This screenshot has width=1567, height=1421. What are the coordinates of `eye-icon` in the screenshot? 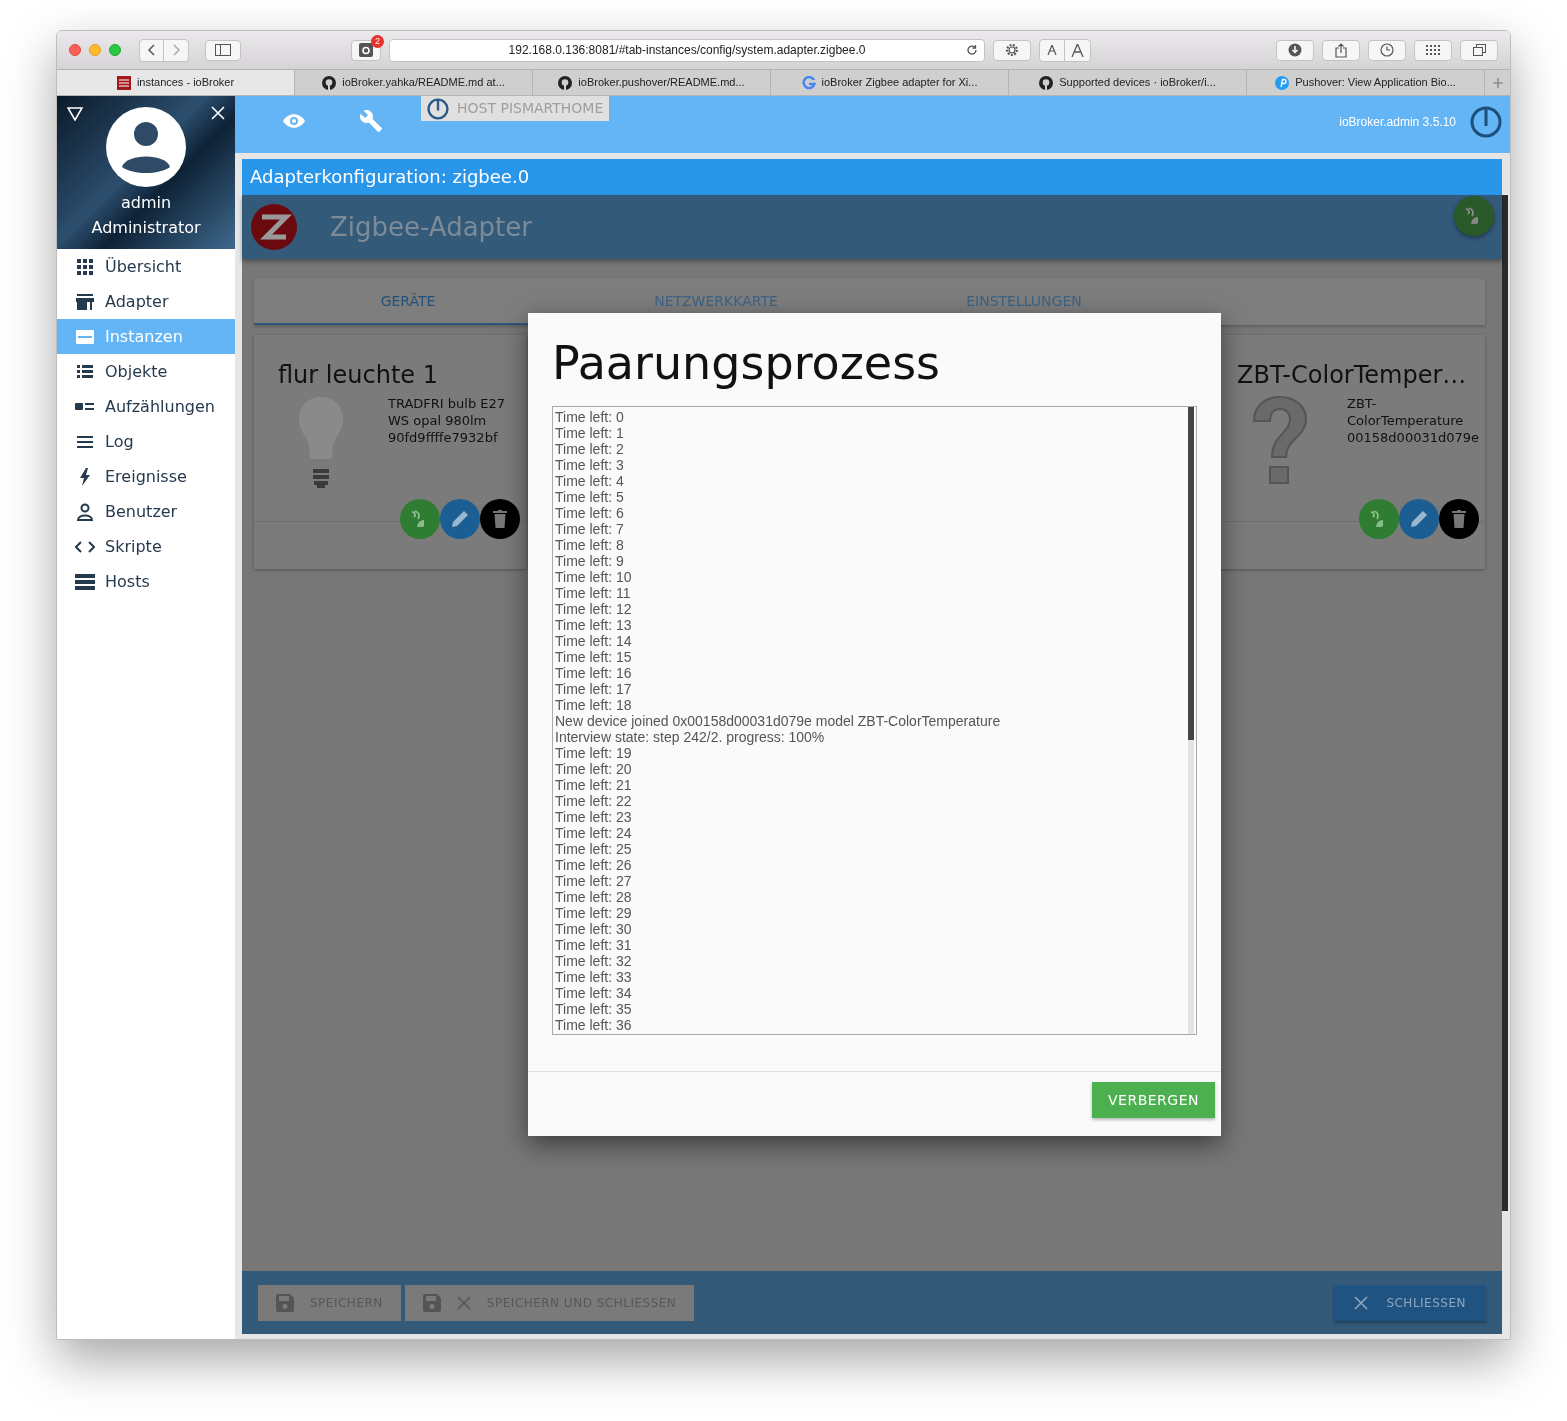 It's located at (294, 121).